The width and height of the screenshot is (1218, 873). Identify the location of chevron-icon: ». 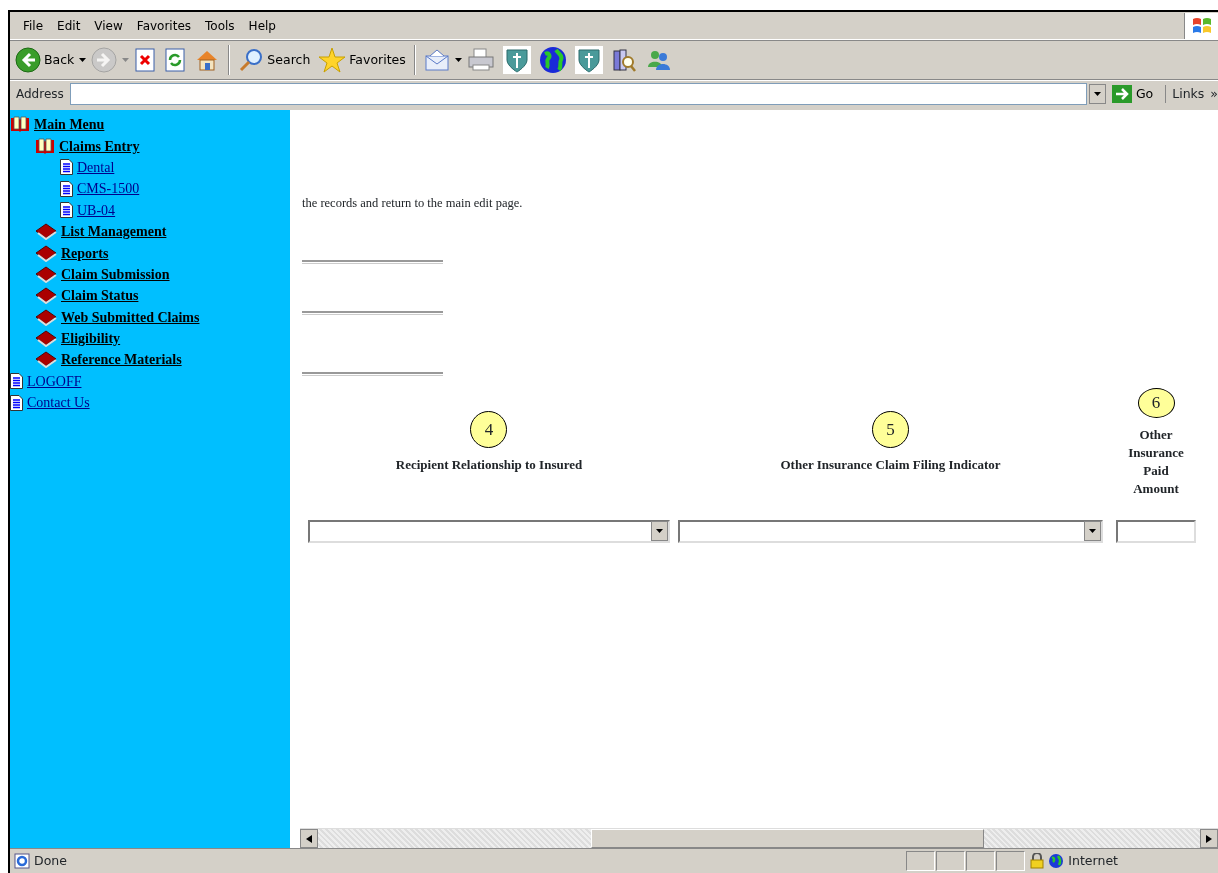
(1214, 94).